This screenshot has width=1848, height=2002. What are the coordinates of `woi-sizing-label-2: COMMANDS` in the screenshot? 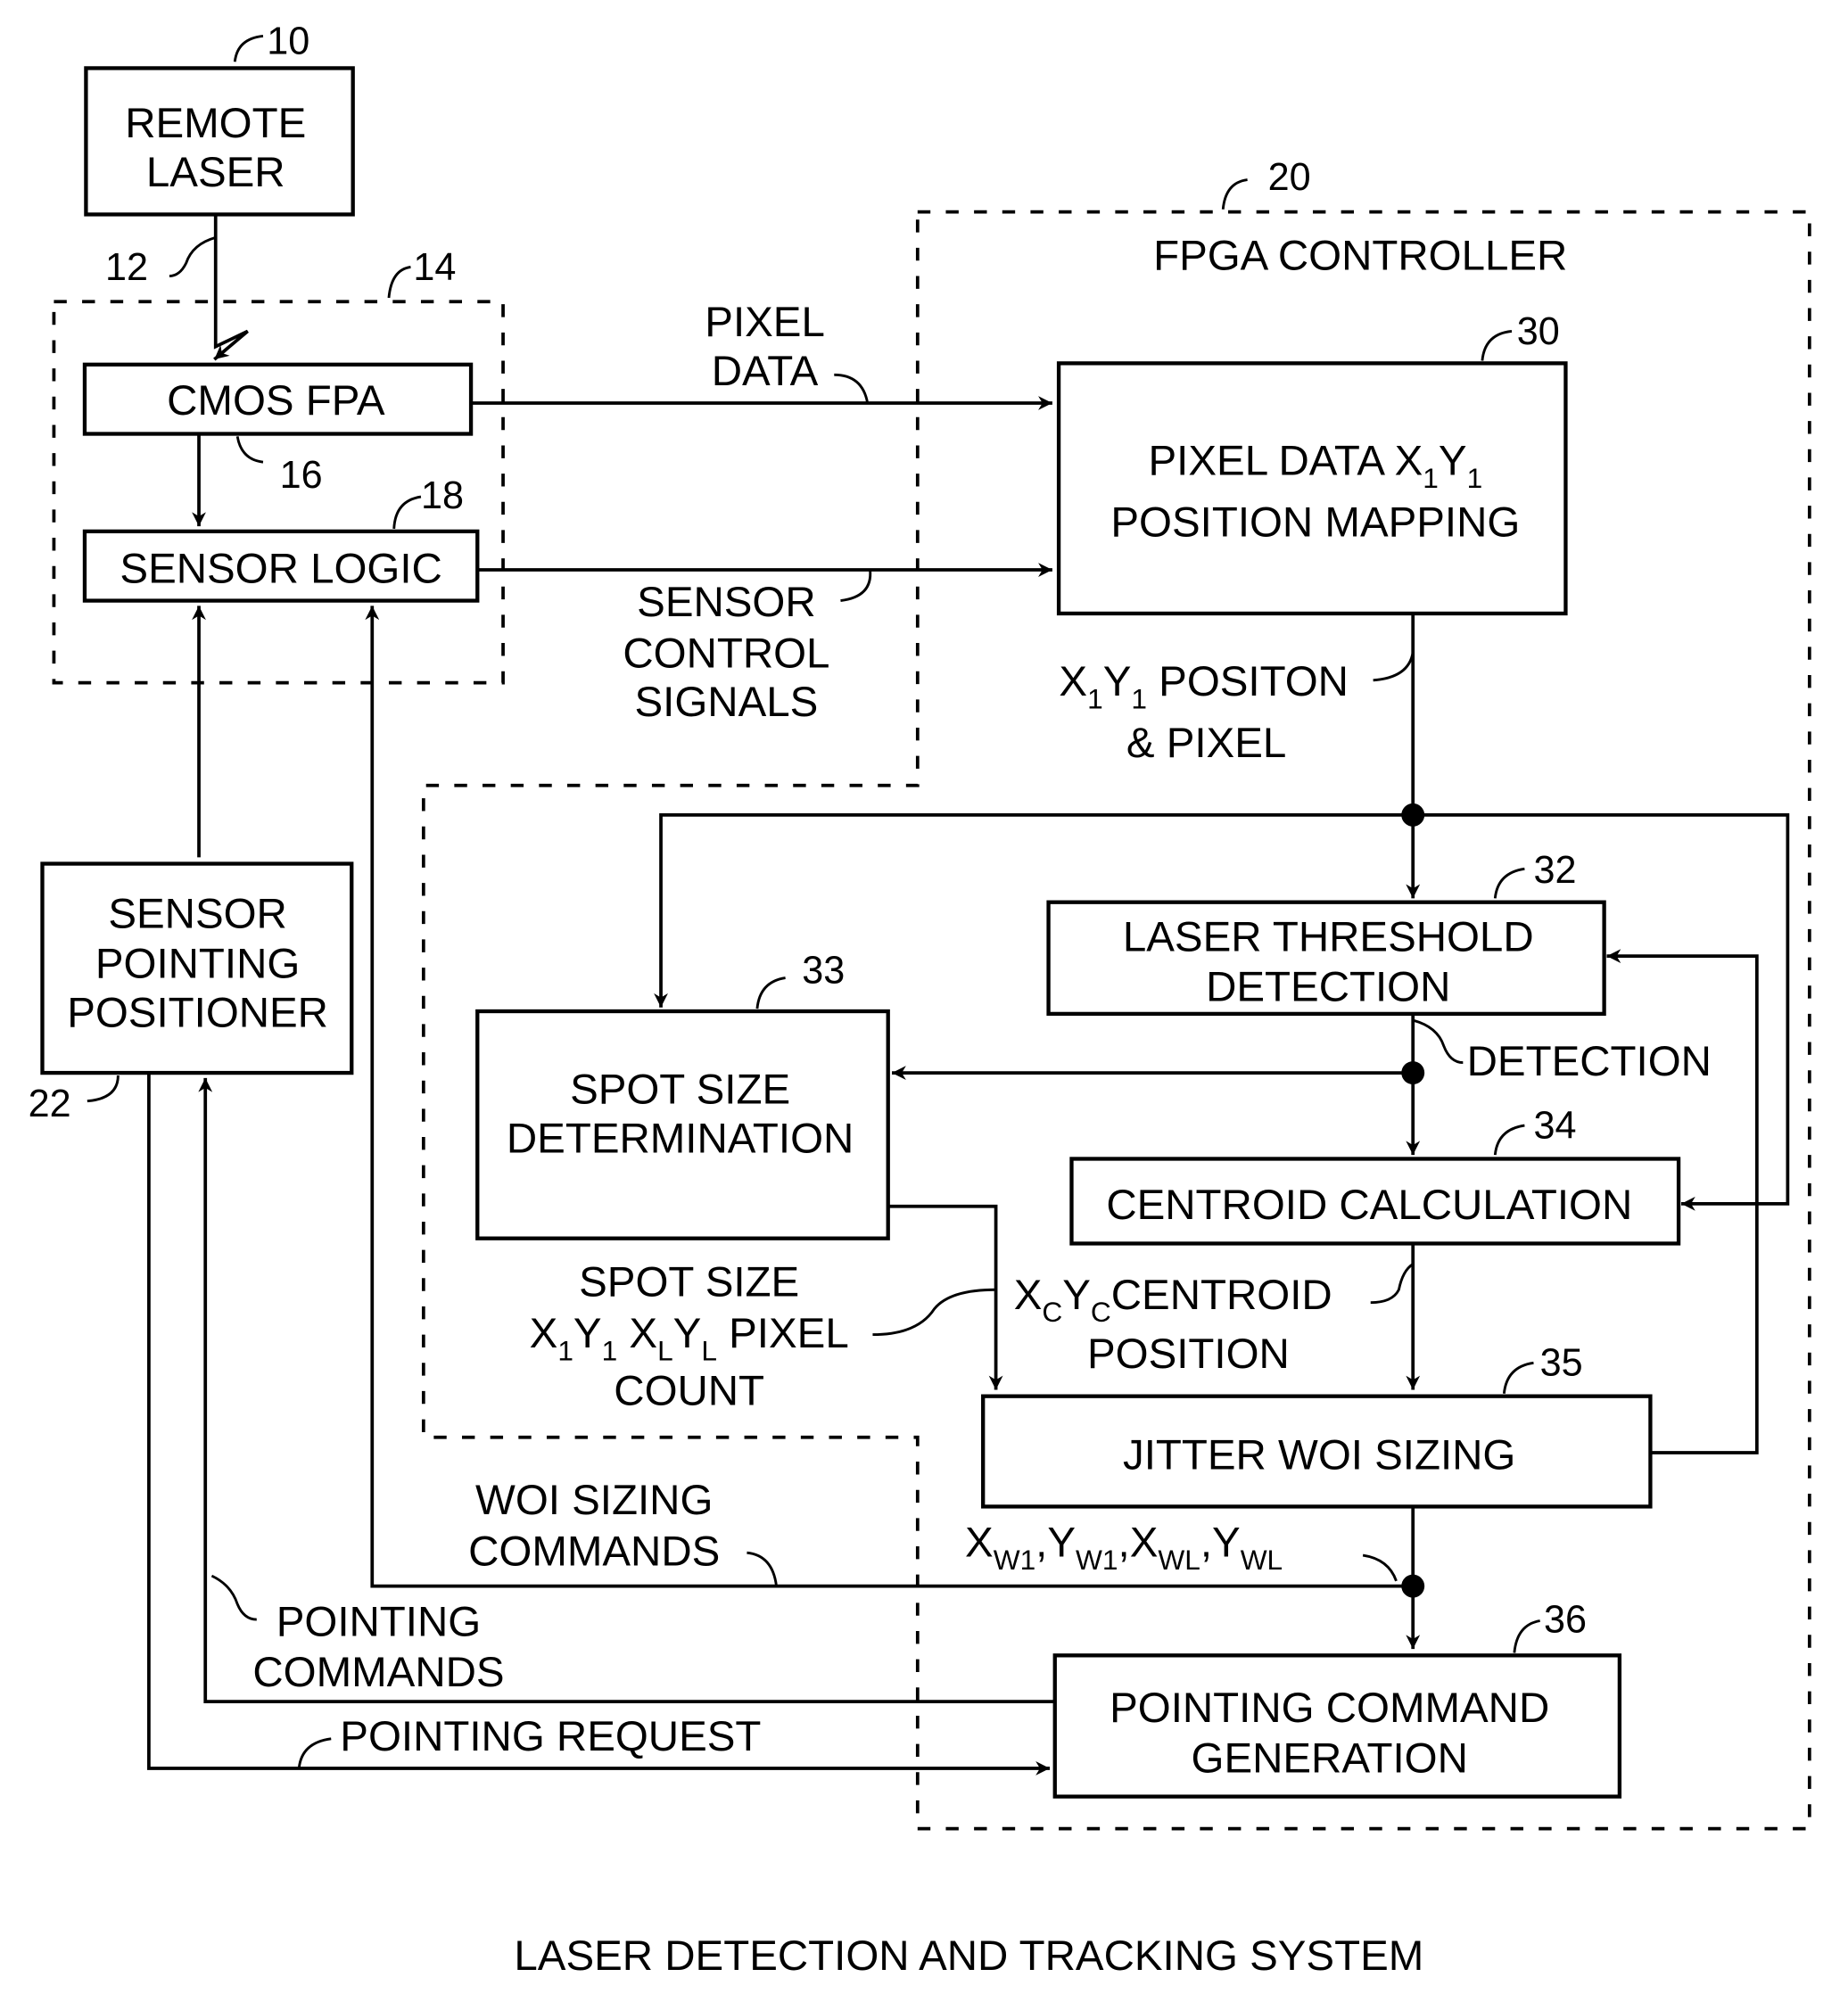 It's located at (594, 1552).